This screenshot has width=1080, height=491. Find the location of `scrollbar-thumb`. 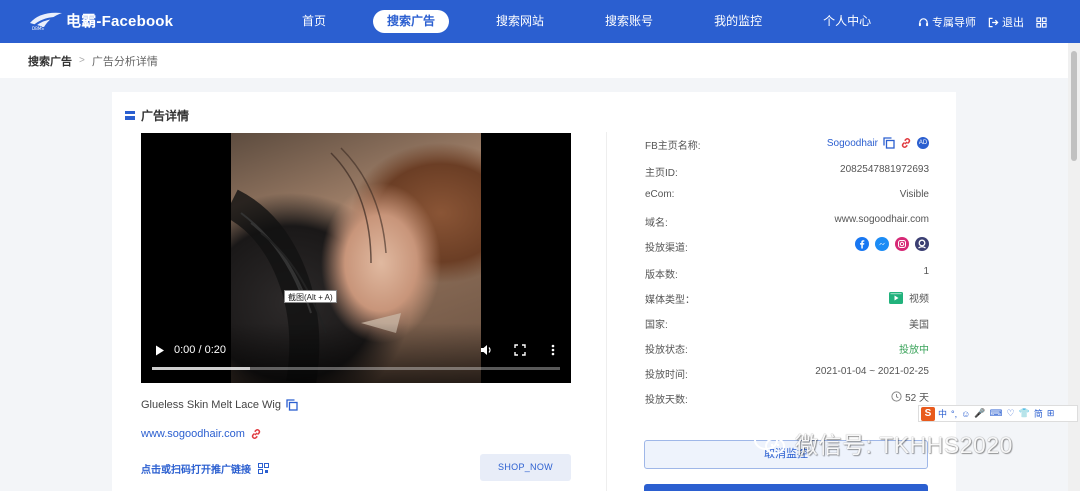

scrollbar-thumb is located at coordinates (1074, 106).